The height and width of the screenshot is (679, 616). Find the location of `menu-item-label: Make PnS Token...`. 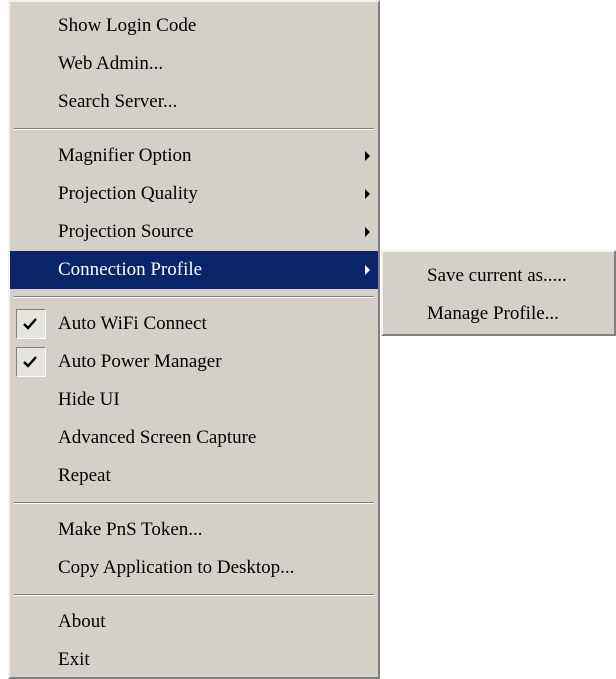

menu-item-label: Make PnS Token... is located at coordinates (130, 529).